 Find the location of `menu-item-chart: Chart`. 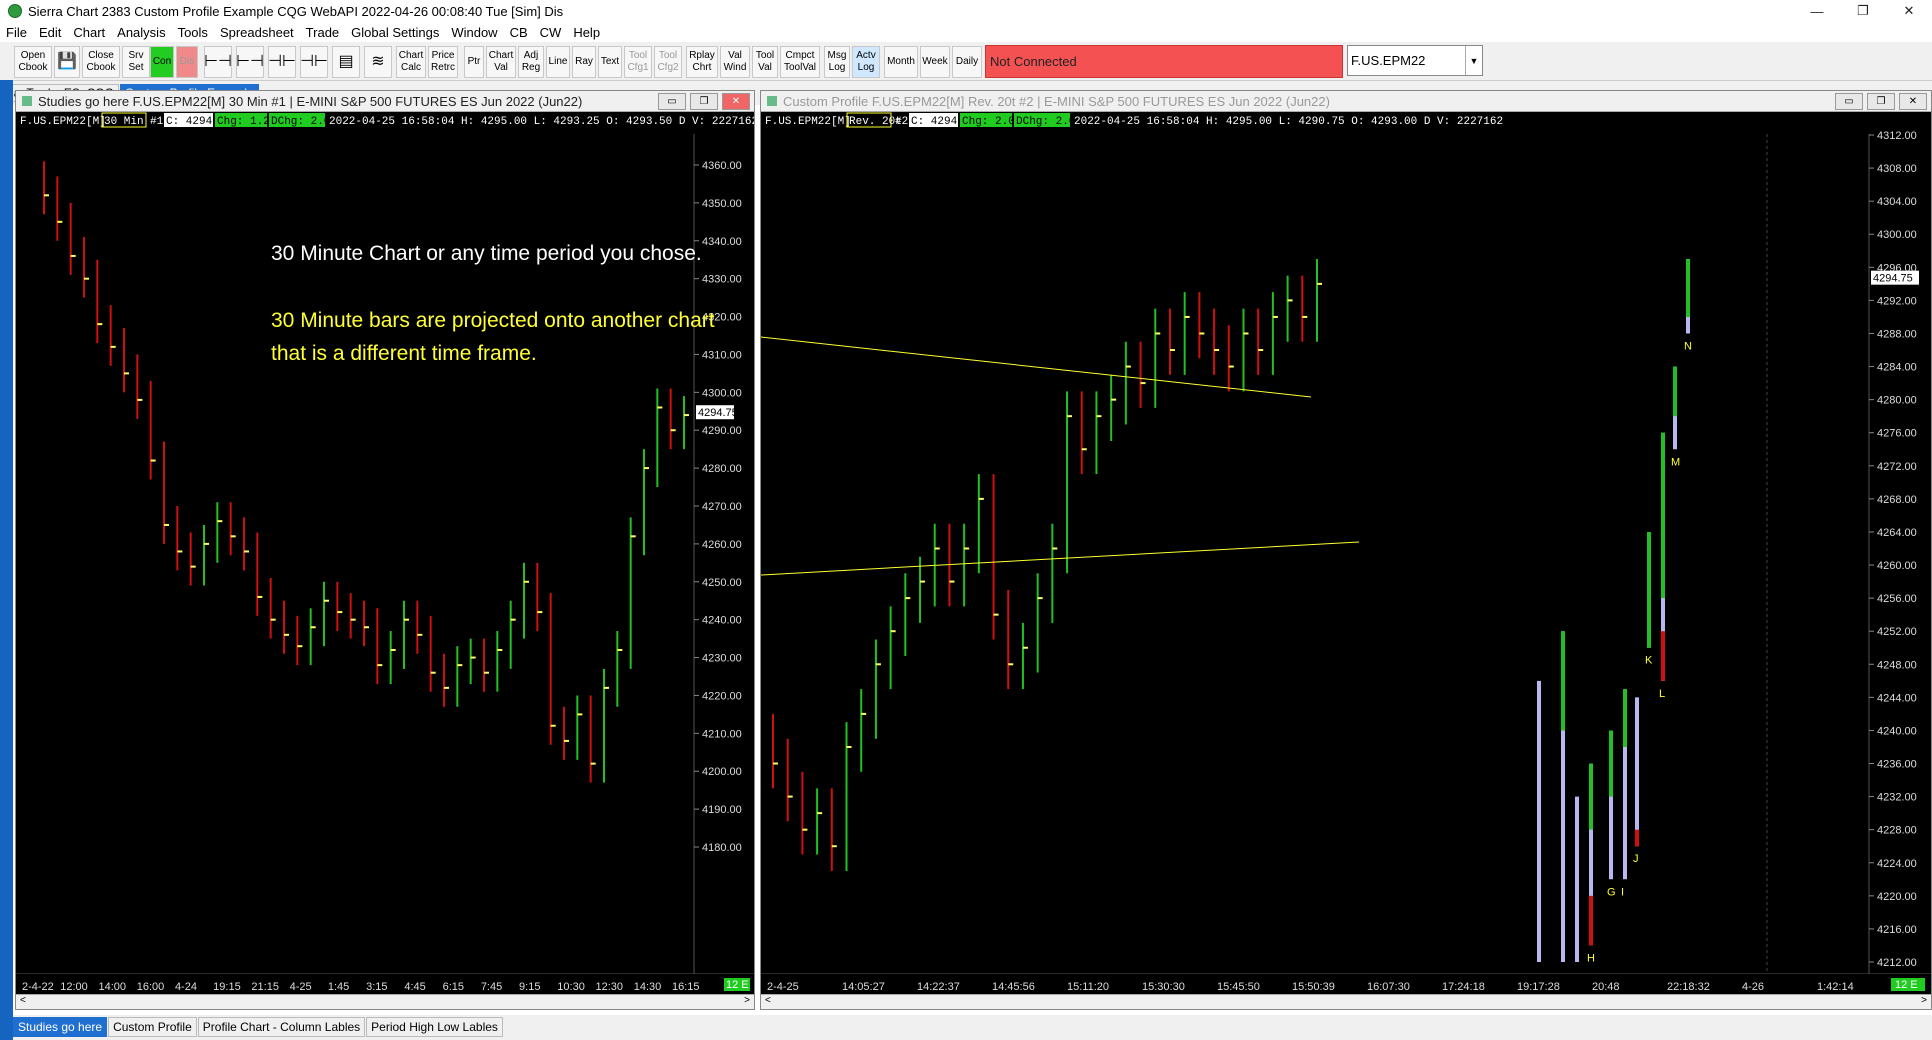

menu-item-chart: Chart is located at coordinates (89, 32).